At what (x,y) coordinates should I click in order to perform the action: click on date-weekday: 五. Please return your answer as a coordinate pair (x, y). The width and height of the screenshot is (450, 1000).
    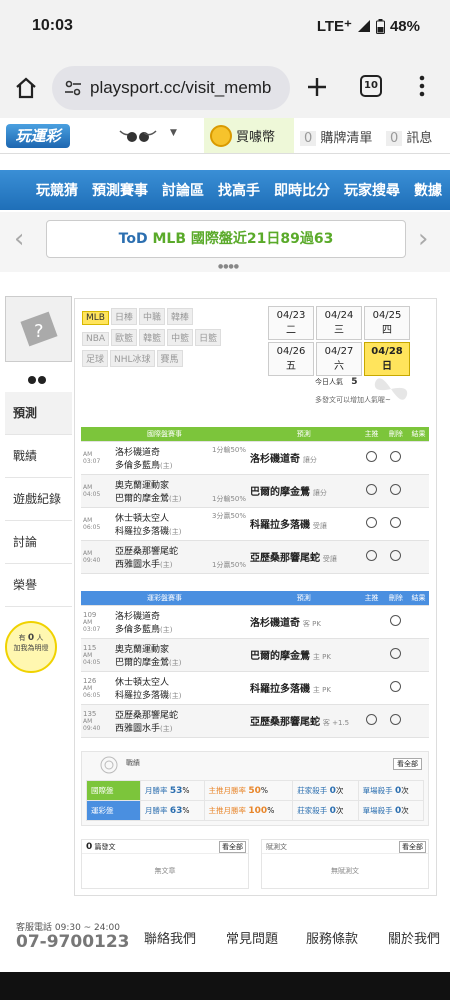
    Looking at the image, I should click on (291, 366).